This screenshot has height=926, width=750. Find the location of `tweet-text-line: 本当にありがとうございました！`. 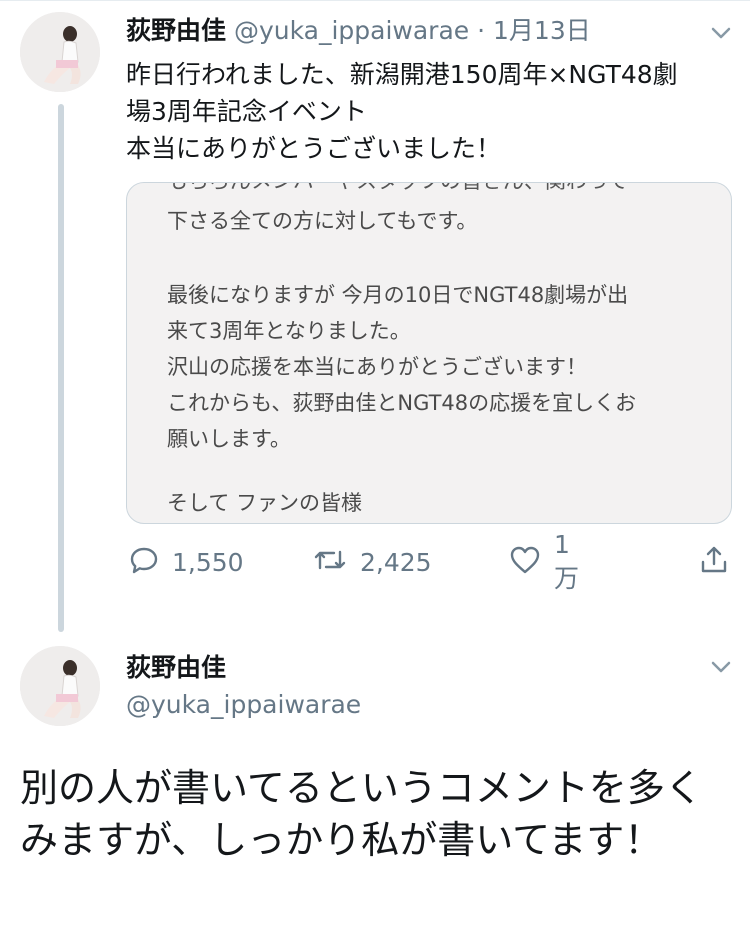

tweet-text-line: 本当にありがとうございました！ is located at coordinates (314, 148).